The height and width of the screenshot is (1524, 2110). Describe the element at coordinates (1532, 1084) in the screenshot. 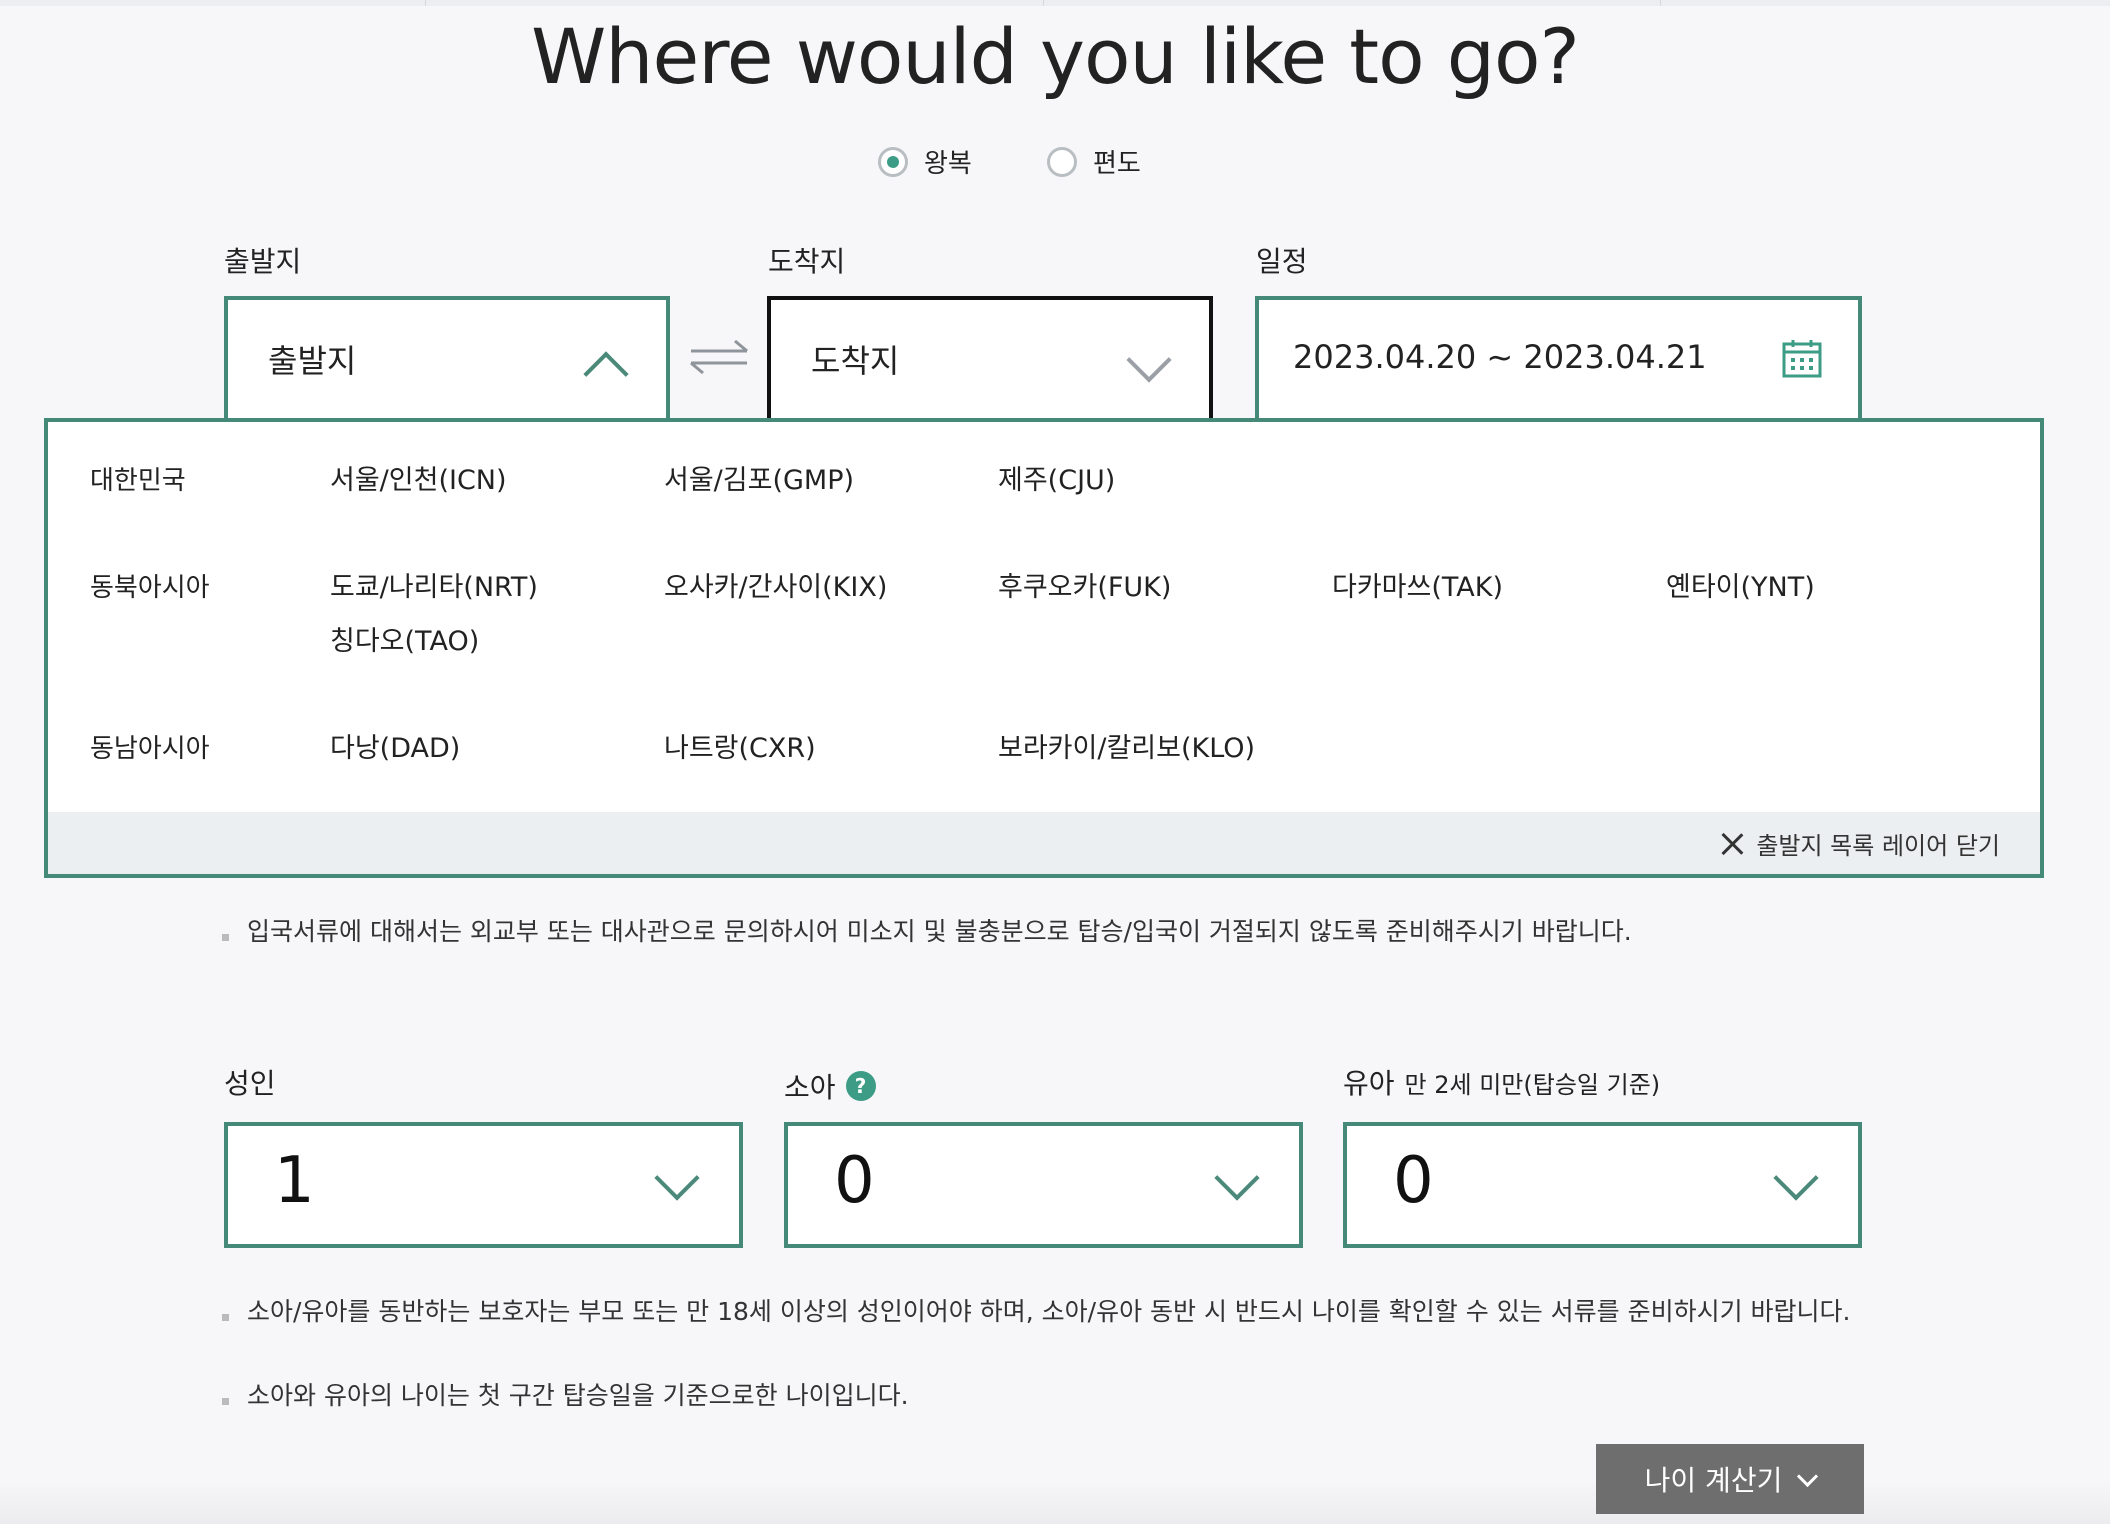

I see `infant-age-note: 만 2세 미만(탑승일 기준)` at that location.